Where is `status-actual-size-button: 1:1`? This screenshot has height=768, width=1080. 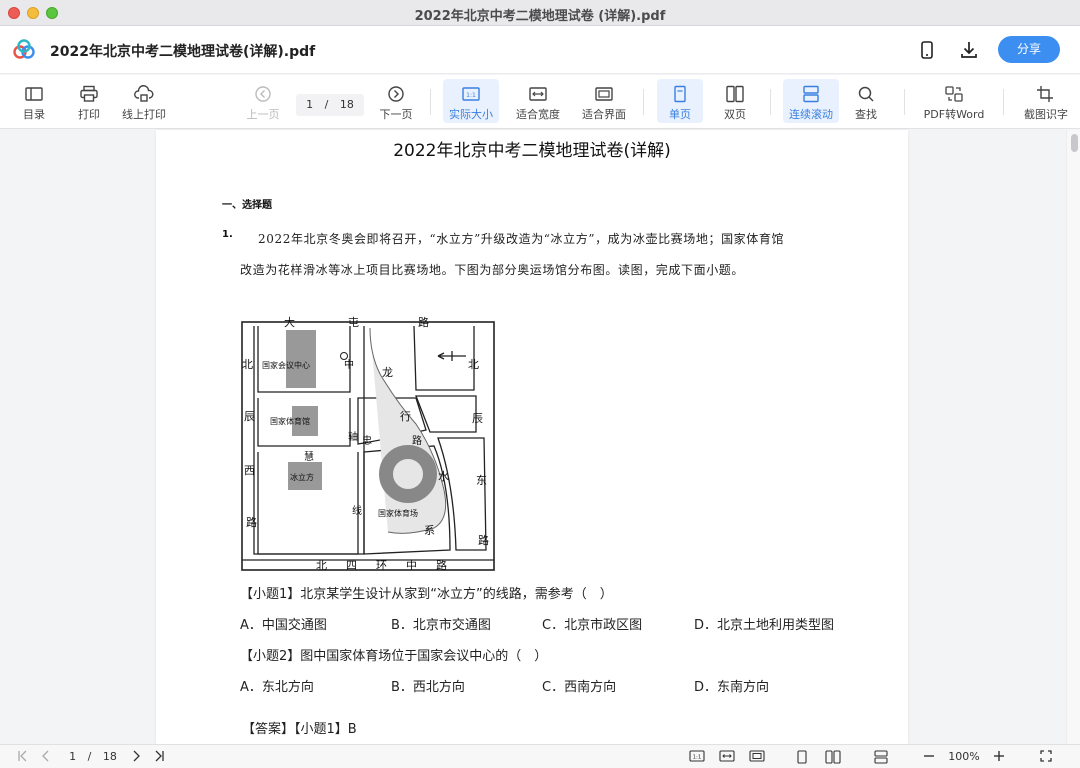 status-actual-size-button: 1:1 is located at coordinates (697, 757).